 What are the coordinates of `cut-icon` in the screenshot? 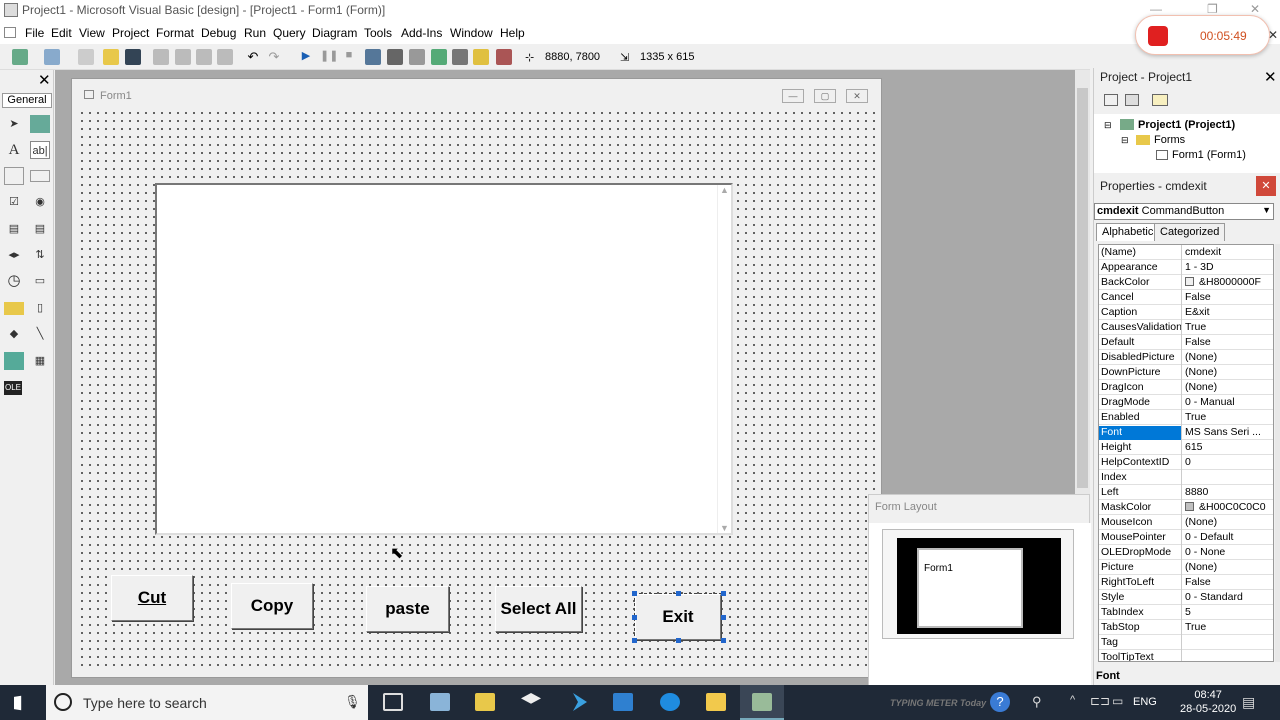 It's located at (161, 57).